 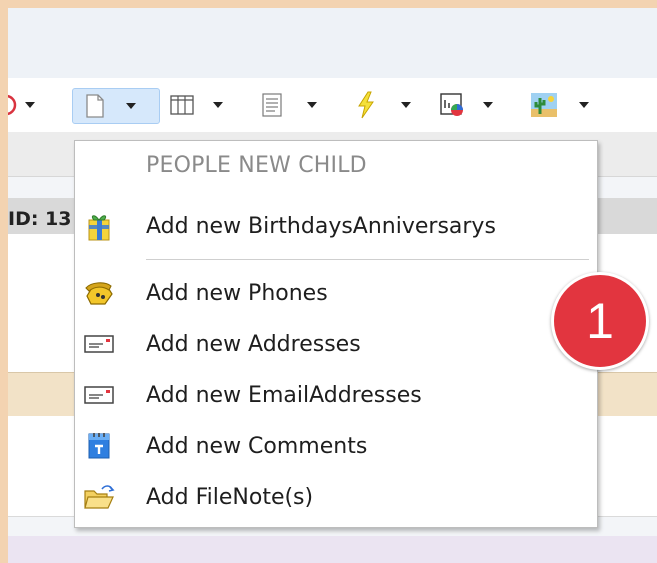 I want to click on step-number-badge: 1, so click(x=600, y=321).